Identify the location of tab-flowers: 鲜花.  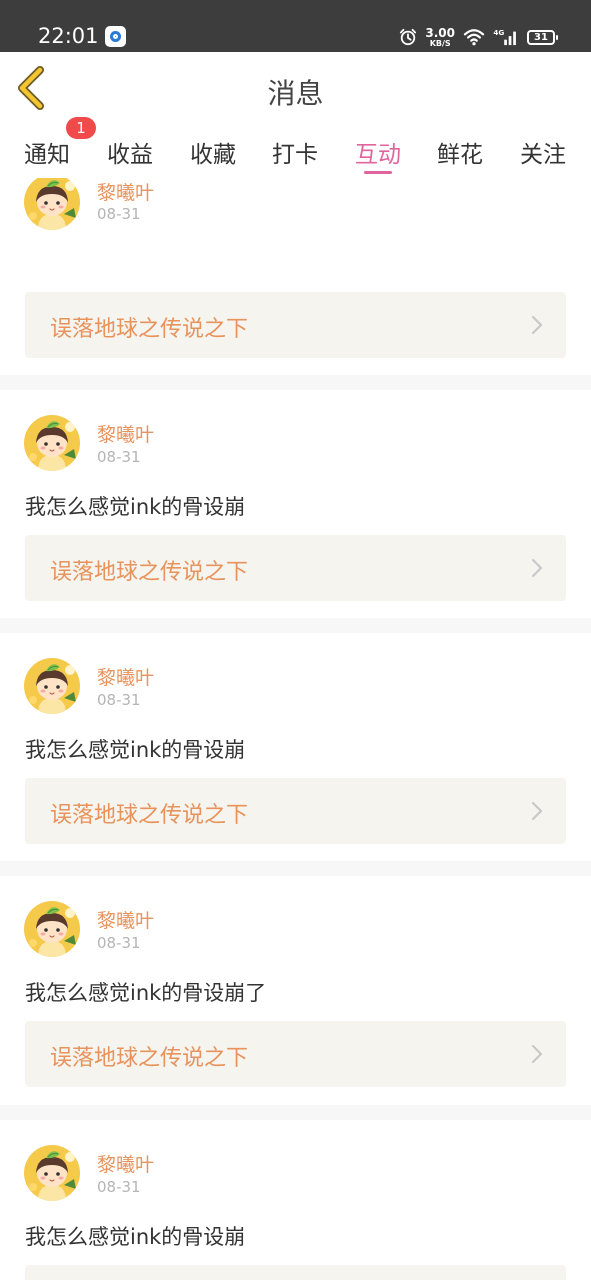
(460, 152).